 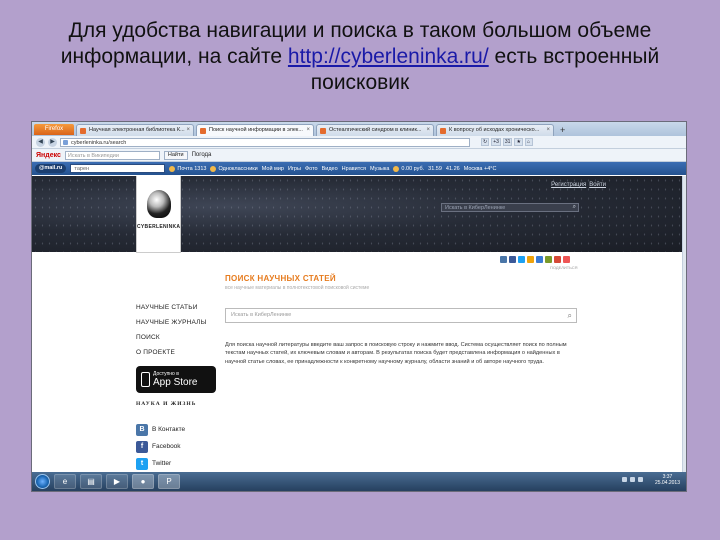 I want to click on extension-counter: 31, so click(x=507, y=142).